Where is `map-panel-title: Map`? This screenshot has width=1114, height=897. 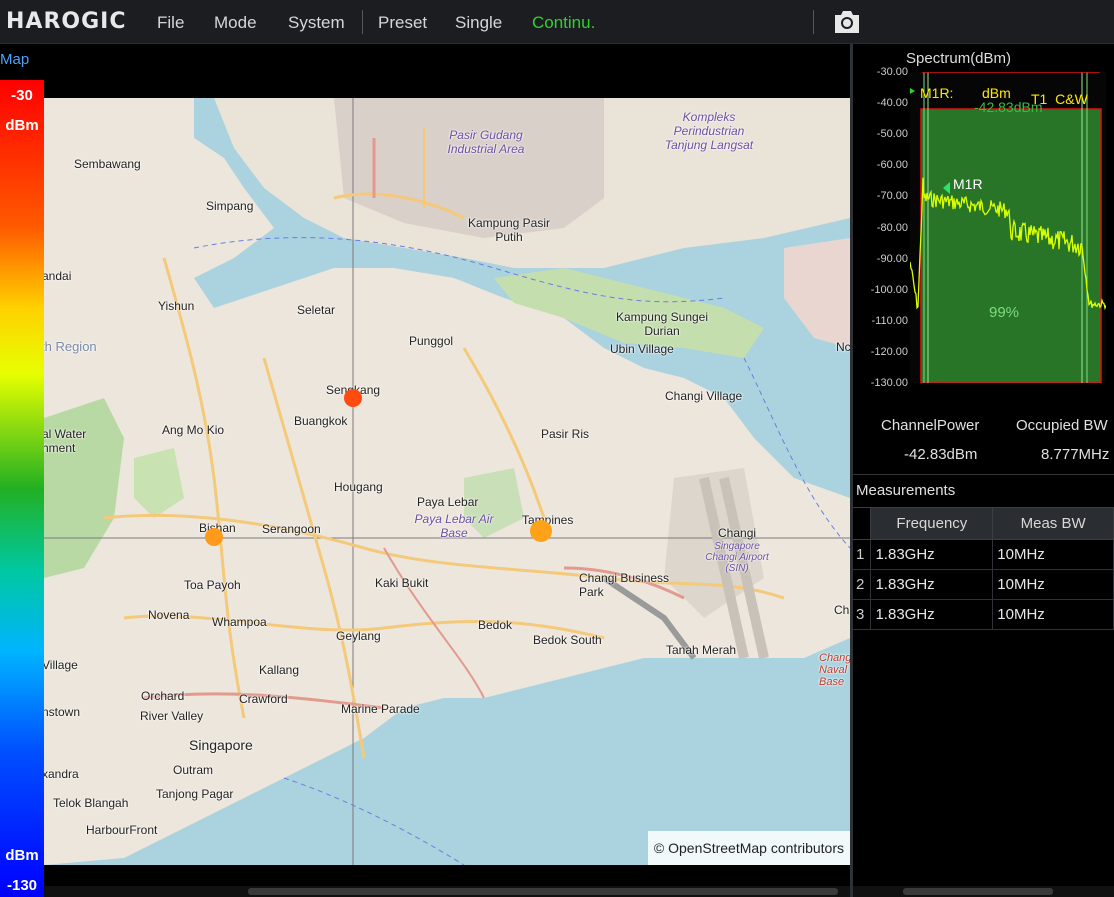
map-panel-title: Map is located at coordinates (15, 59).